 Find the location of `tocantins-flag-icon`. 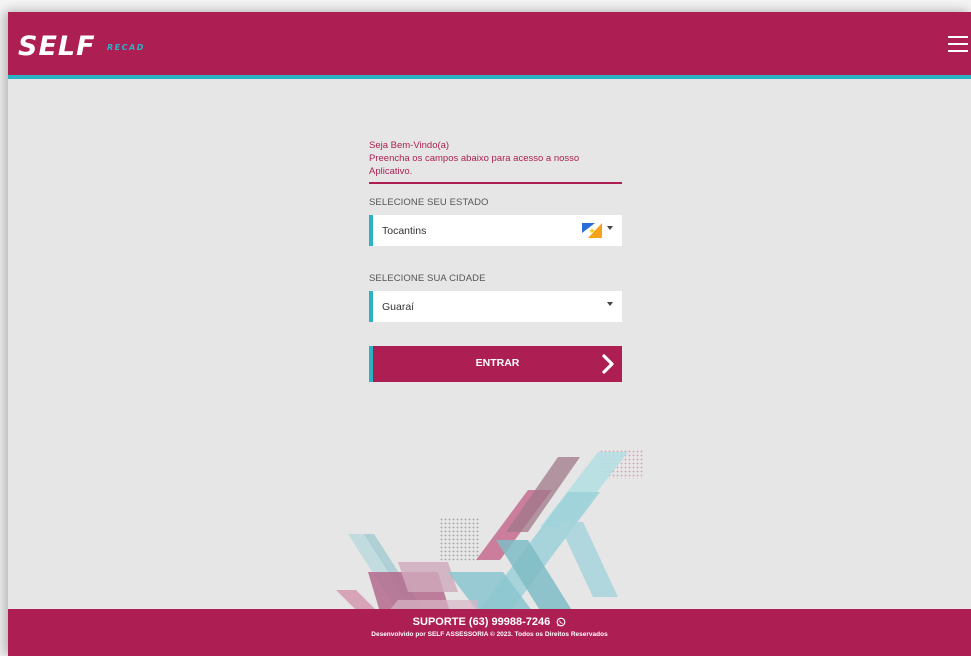

tocantins-flag-icon is located at coordinates (592, 230).